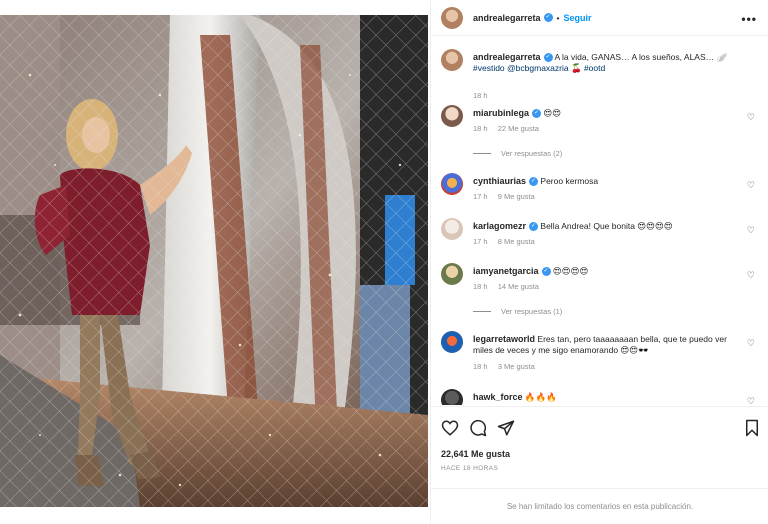  I want to click on bottom-strip, so click(214, 515).